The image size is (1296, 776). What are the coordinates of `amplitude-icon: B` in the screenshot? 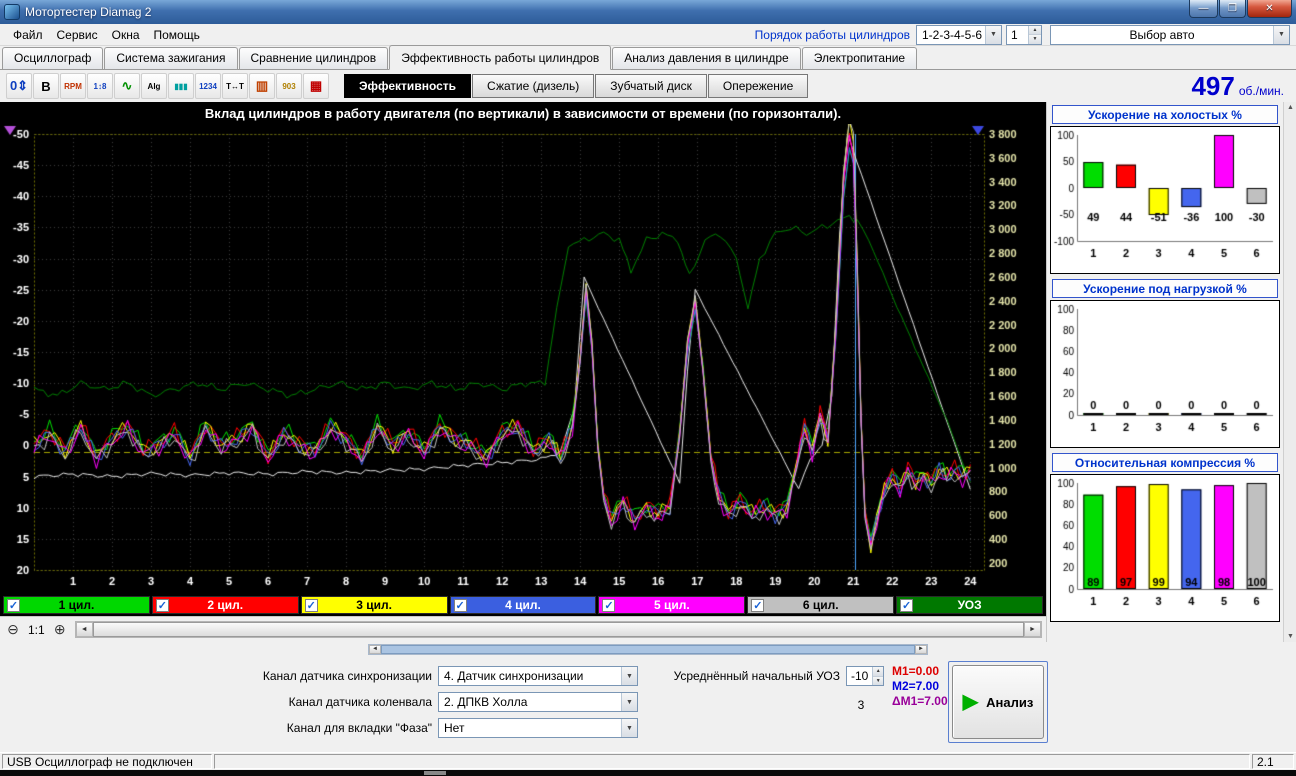 It's located at (46, 86).